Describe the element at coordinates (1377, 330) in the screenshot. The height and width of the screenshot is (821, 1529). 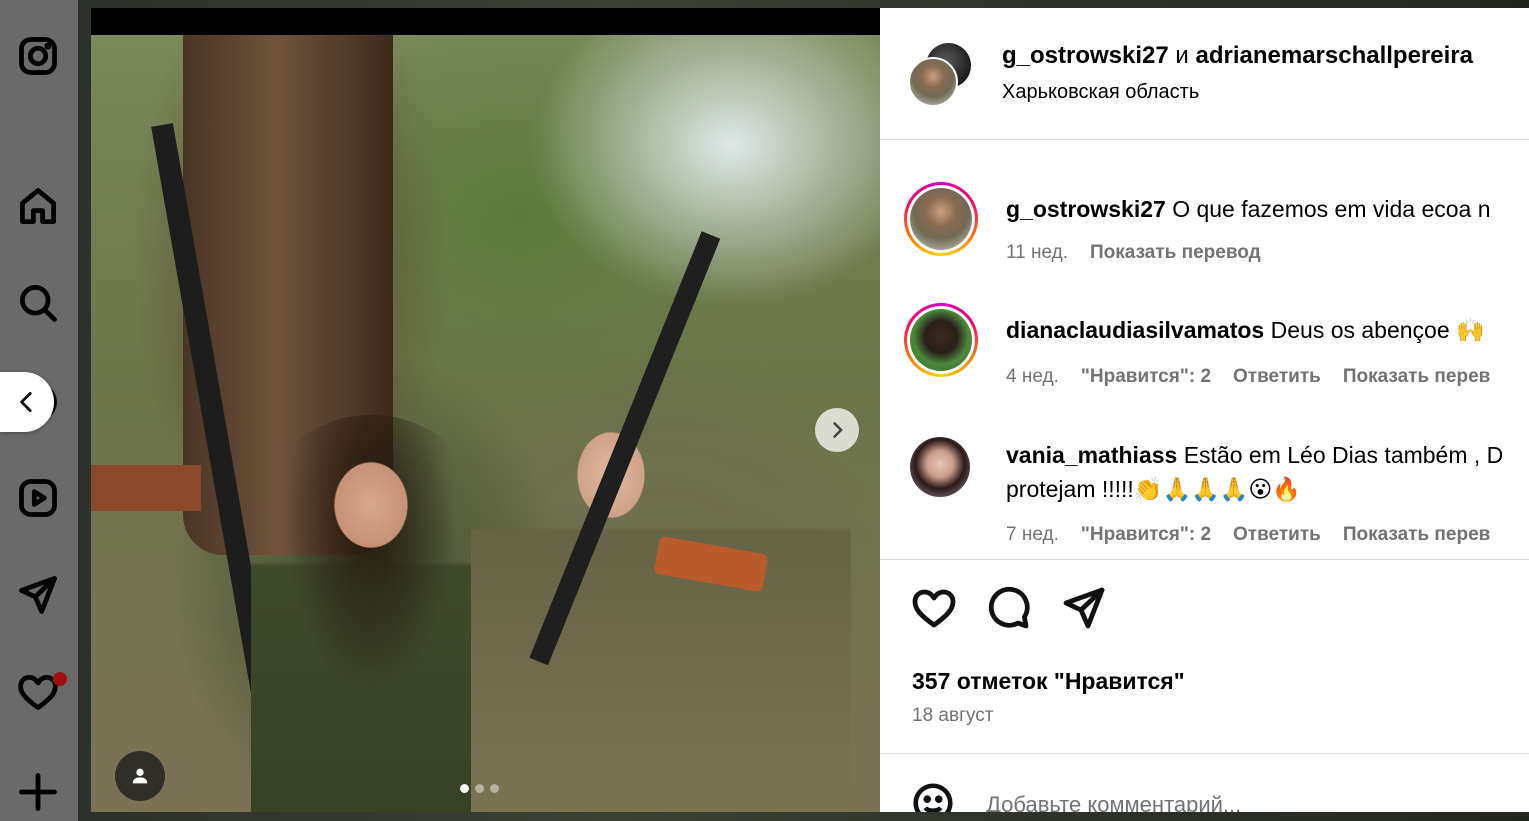
I see `comment-body: Deus os abençoe 🙌` at that location.